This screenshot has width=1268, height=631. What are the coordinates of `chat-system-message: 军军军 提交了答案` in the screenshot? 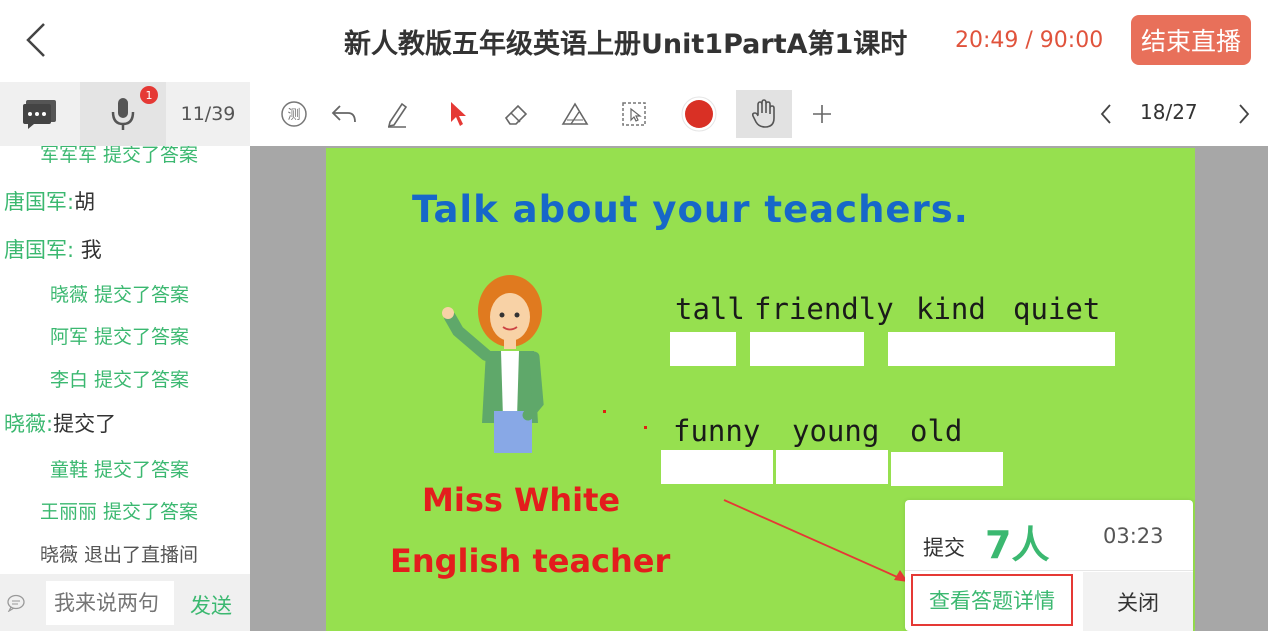 It's located at (119, 156).